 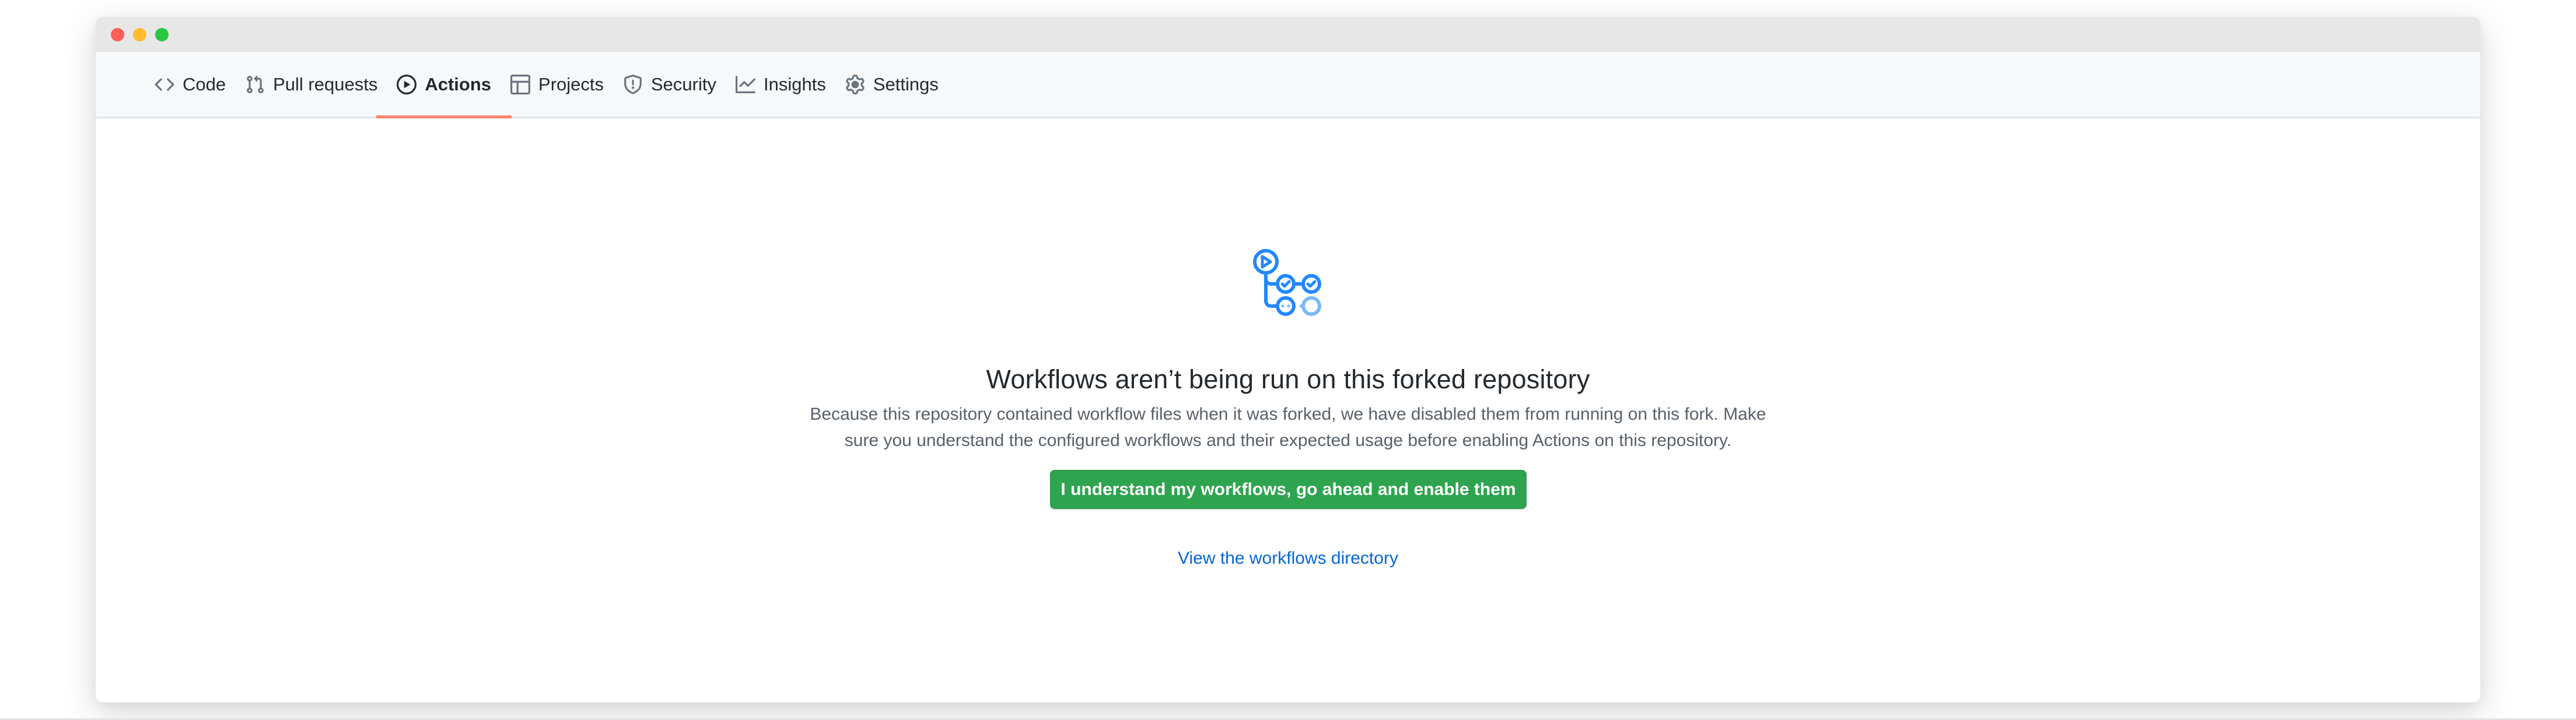 I want to click on tab-label: Security, so click(x=683, y=83).